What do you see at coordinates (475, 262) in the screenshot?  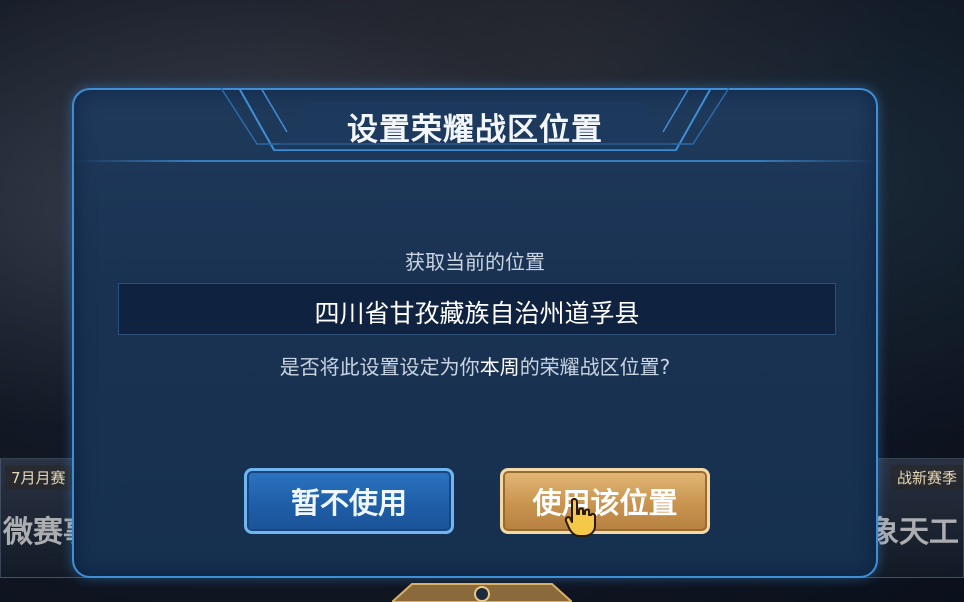 I see `current-location-label: 获取当前的位置` at bounding box center [475, 262].